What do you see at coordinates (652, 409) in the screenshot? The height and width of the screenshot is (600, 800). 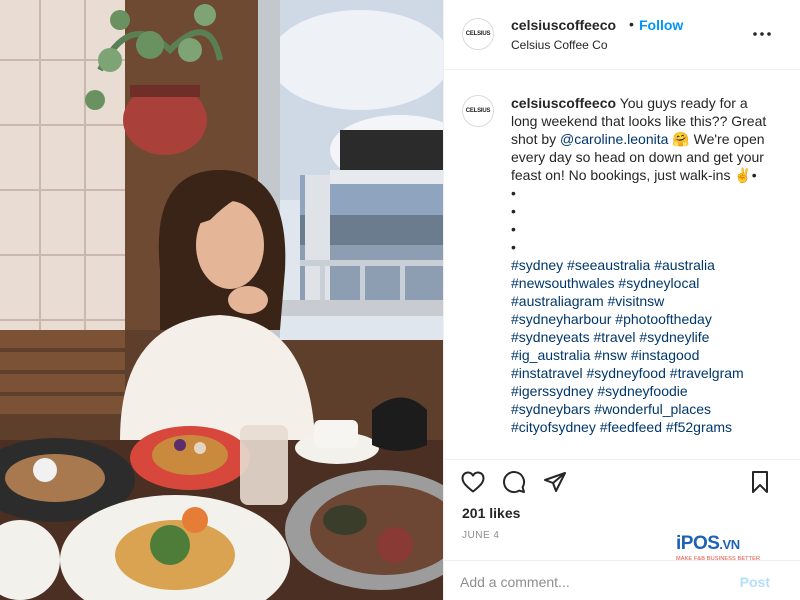 I see `hashtag-link: #wonderful_places` at bounding box center [652, 409].